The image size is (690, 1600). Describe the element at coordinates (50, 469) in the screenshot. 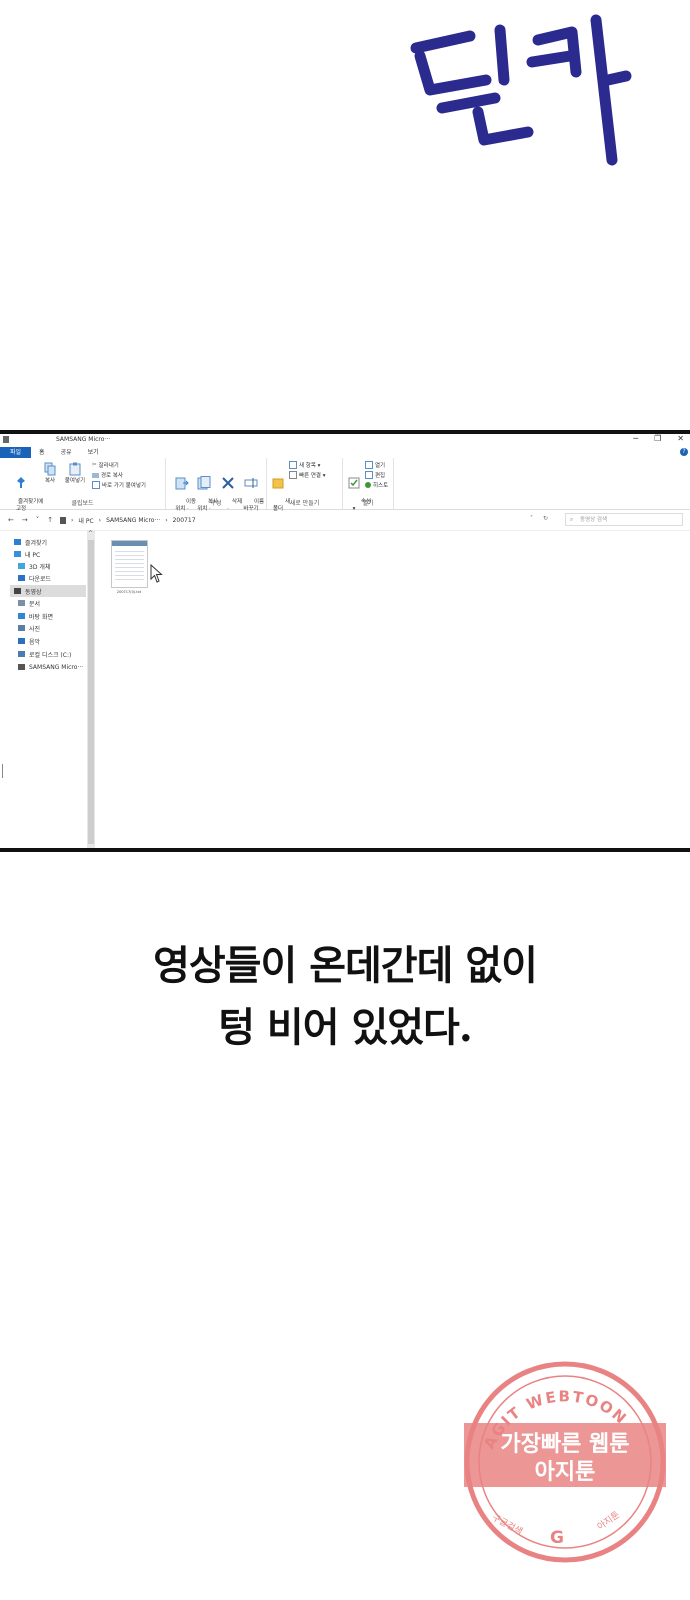

I see `copy-icon` at that location.